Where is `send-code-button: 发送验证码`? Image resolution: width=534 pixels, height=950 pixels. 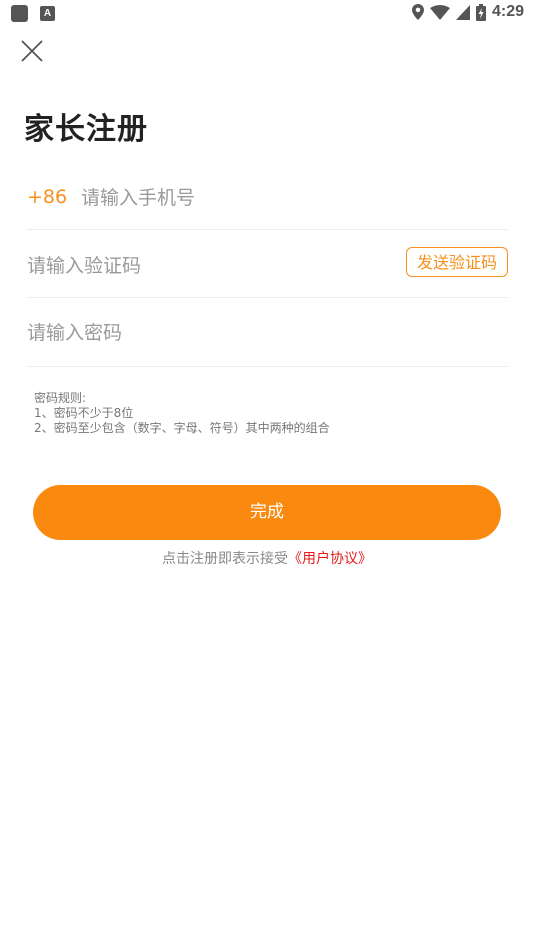 send-code-button: 发送验证码 is located at coordinates (456, 262).